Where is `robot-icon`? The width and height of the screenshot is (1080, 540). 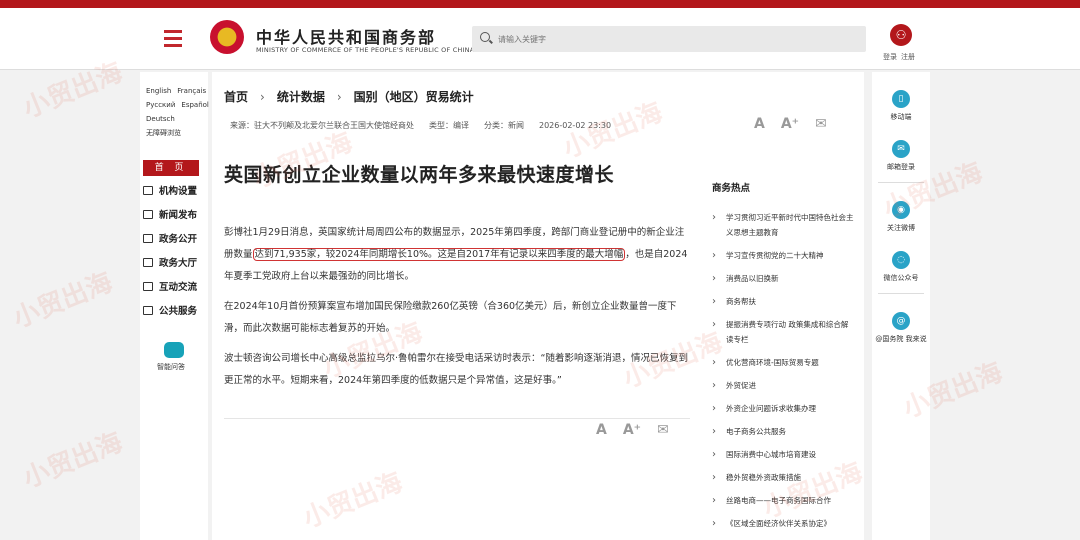
robot-icon is located at coordinates (174, 350).